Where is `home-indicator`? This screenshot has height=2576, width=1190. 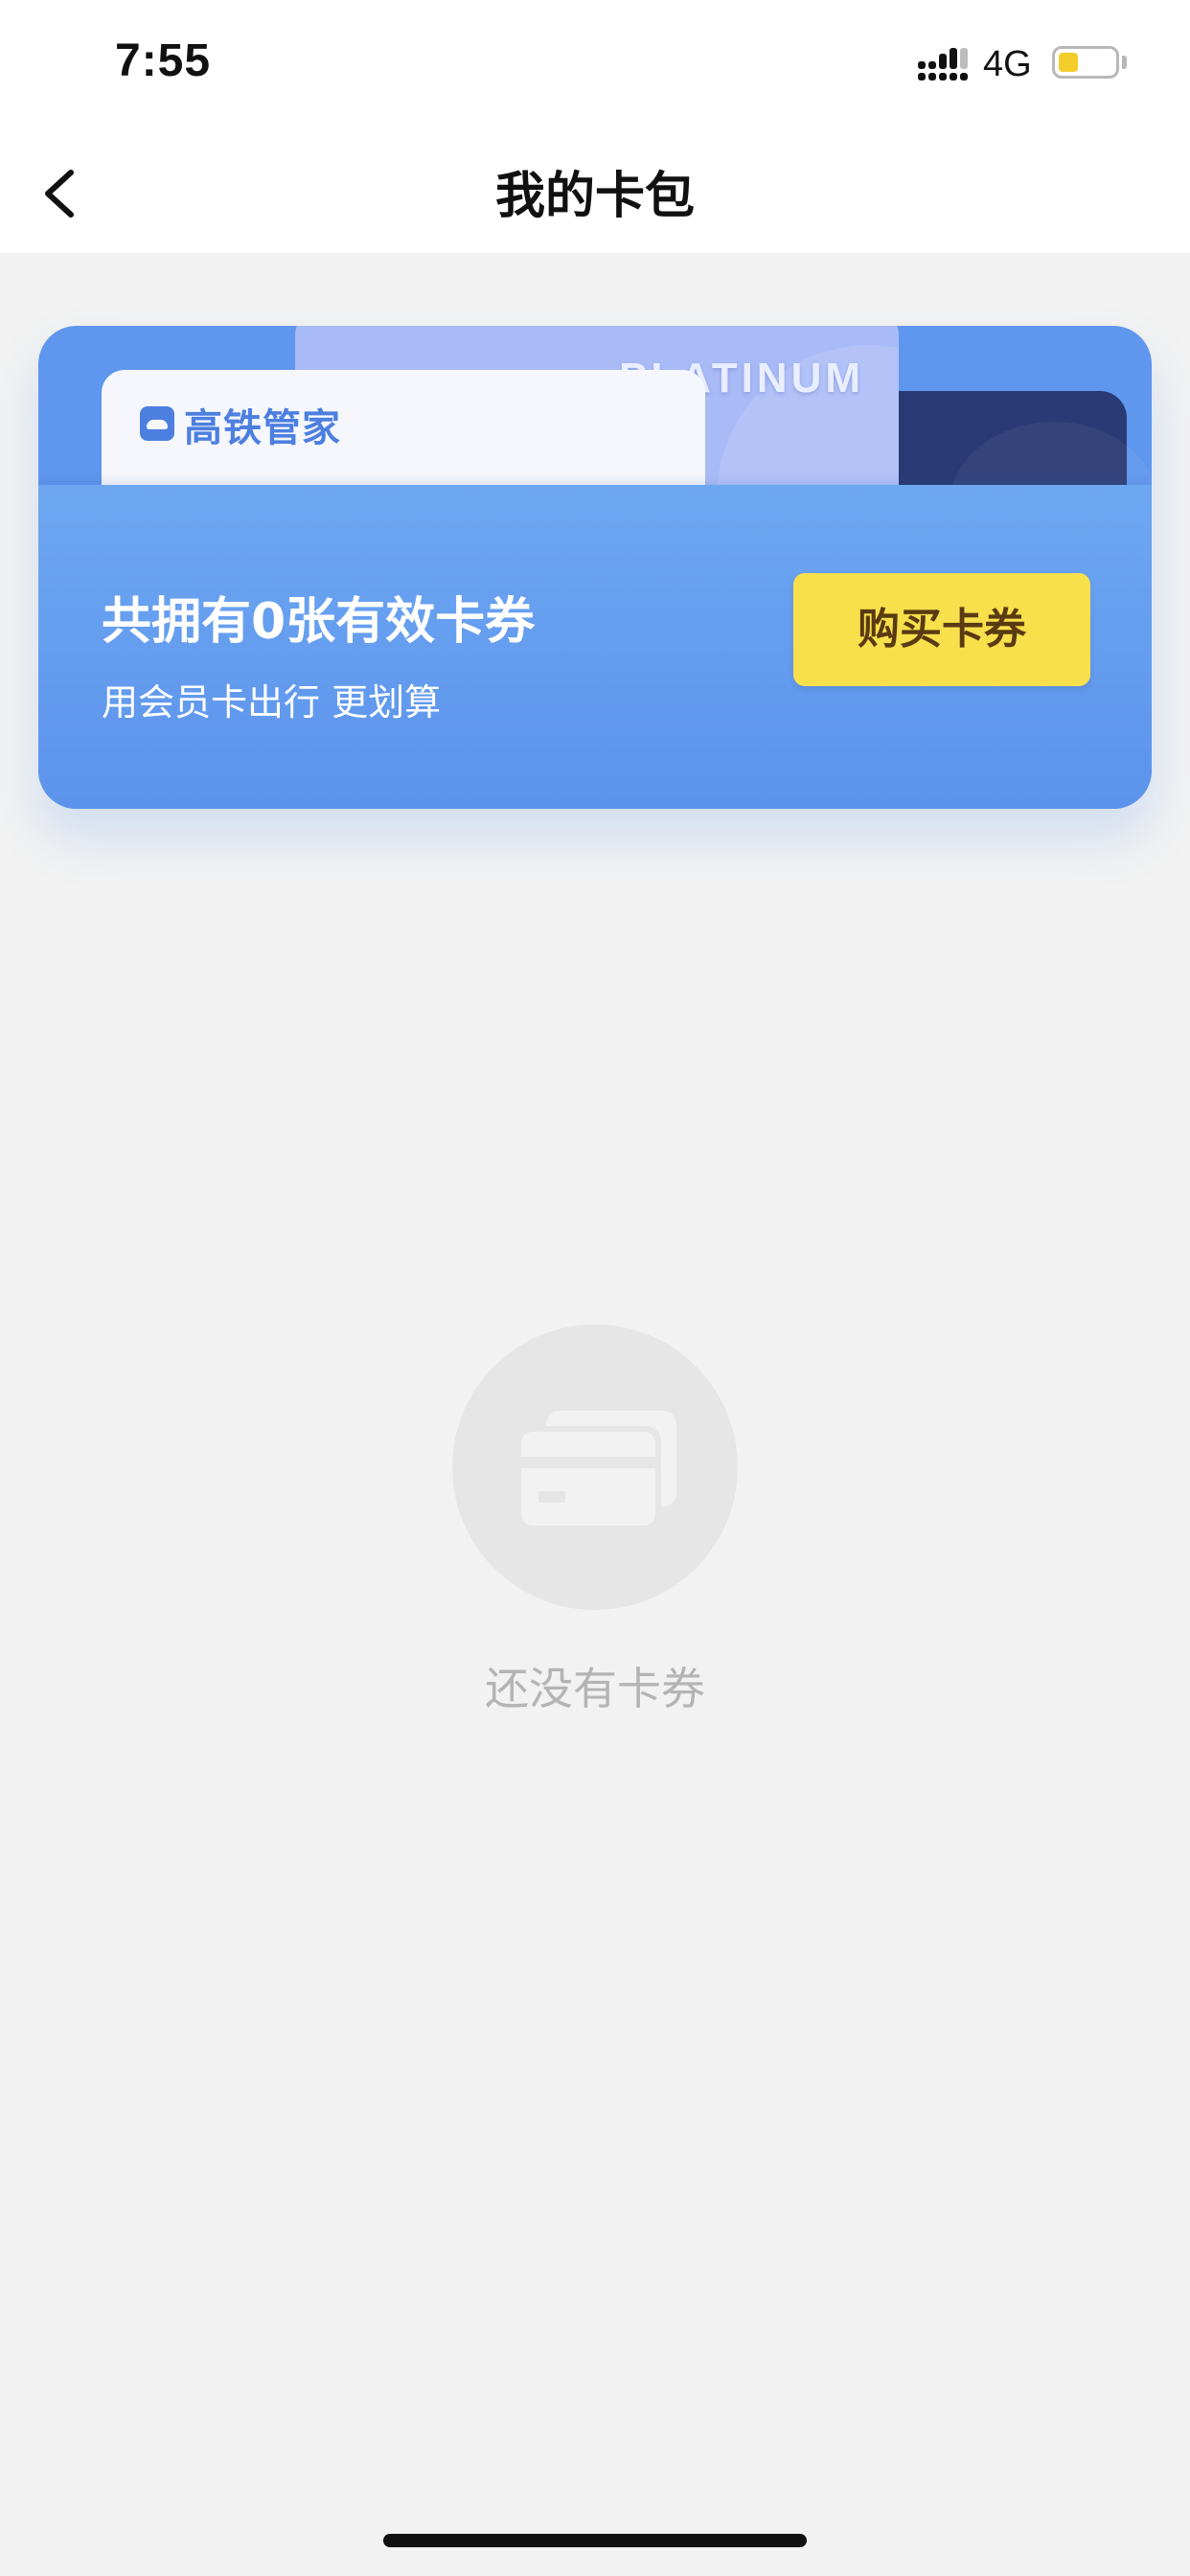
home-indicator is located at coordinates (595, 2540).